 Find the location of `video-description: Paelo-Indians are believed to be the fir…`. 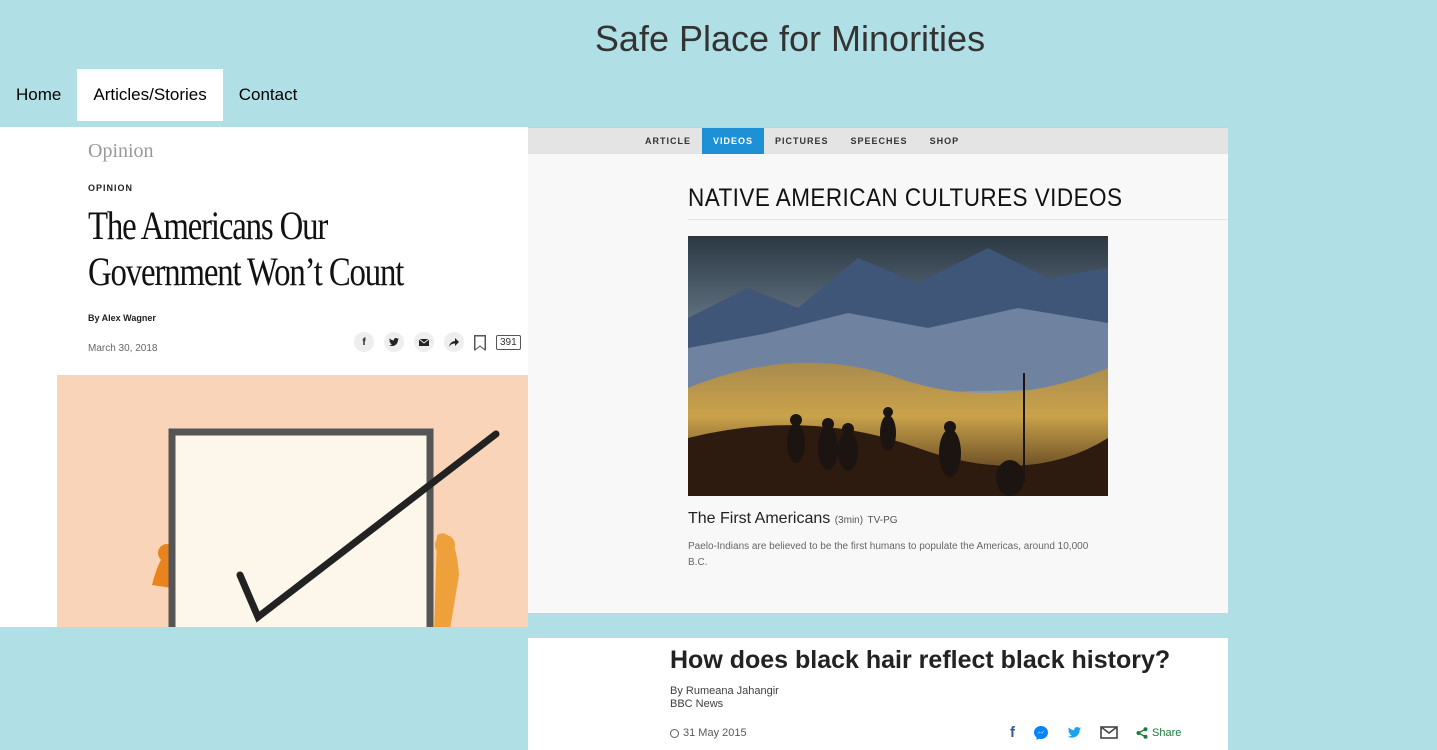

video-description: Paelo-Indians are believed to be the fir… is located at coordinates (888, 554).